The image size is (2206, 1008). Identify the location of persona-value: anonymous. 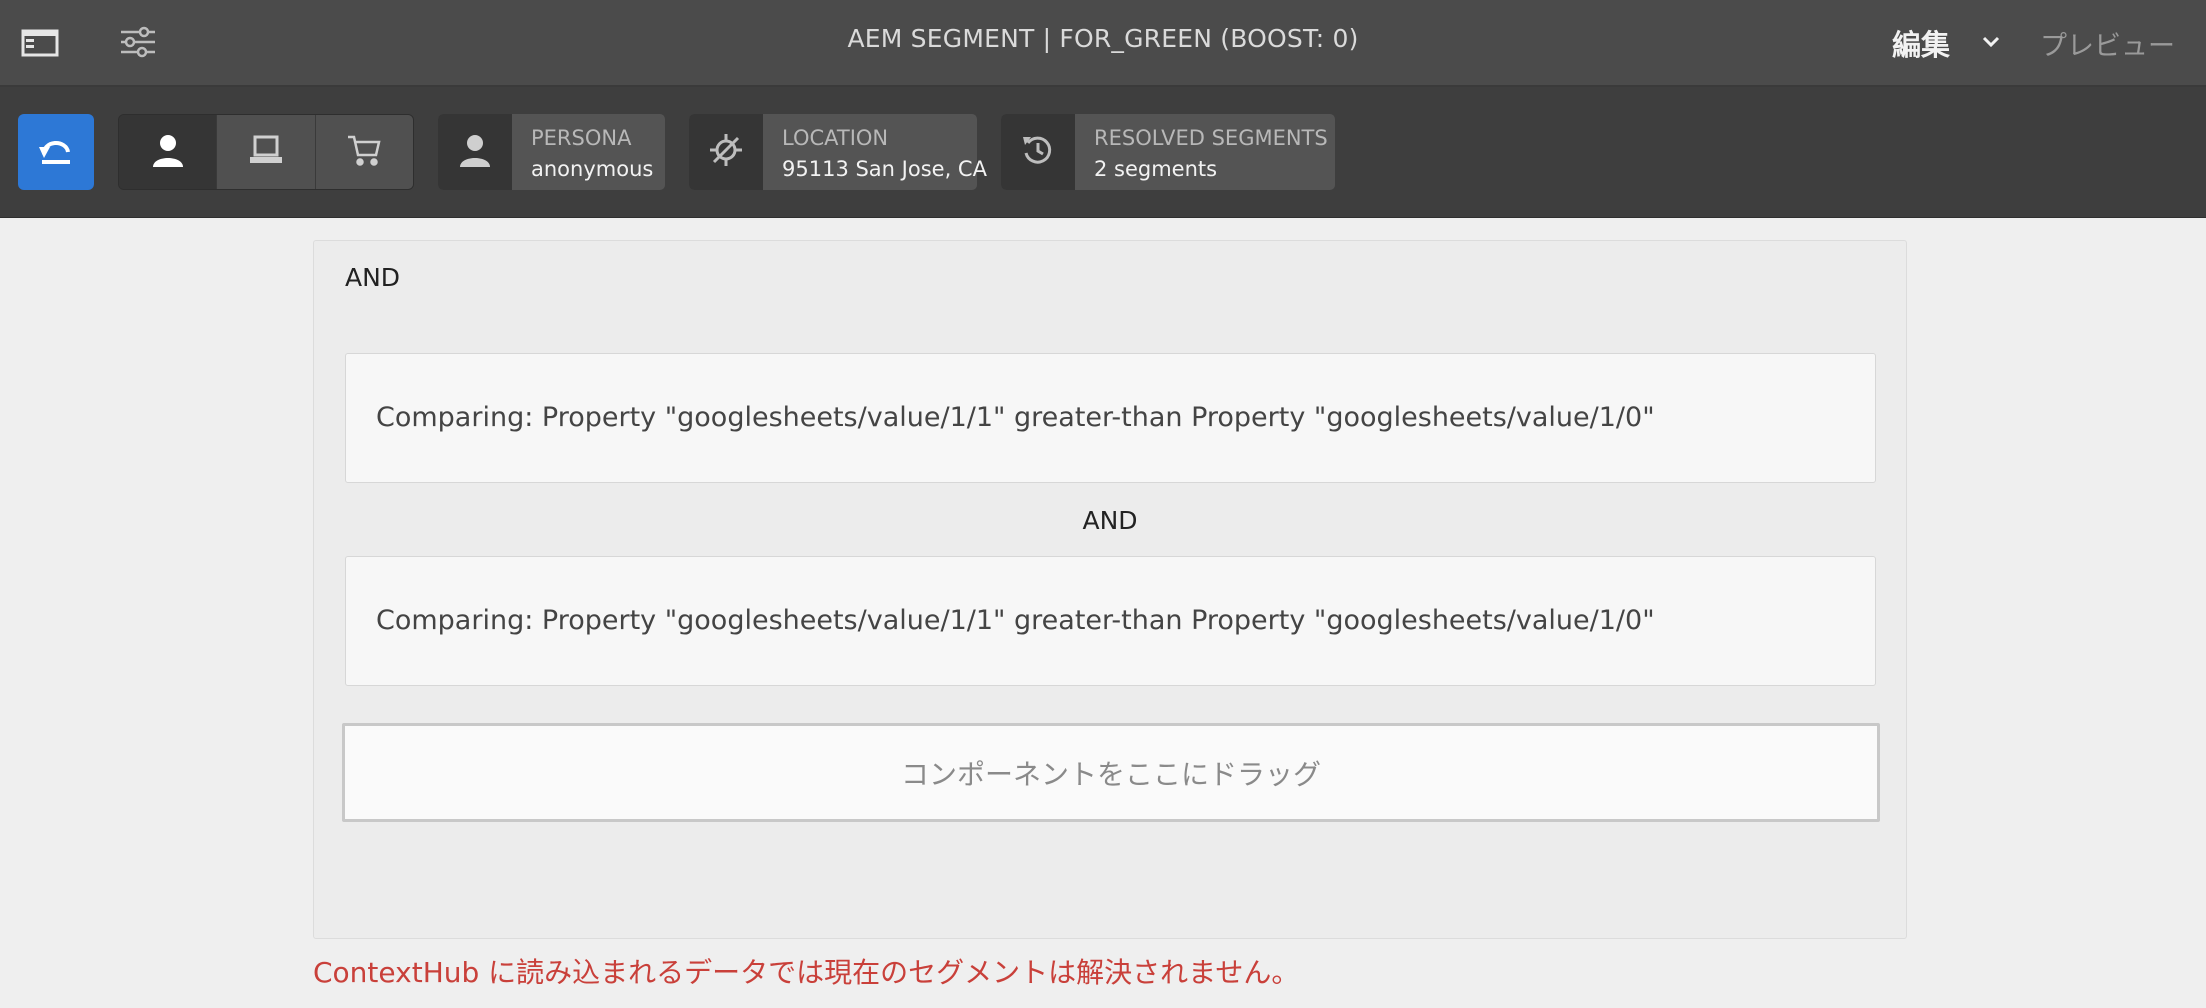
(592, 169).